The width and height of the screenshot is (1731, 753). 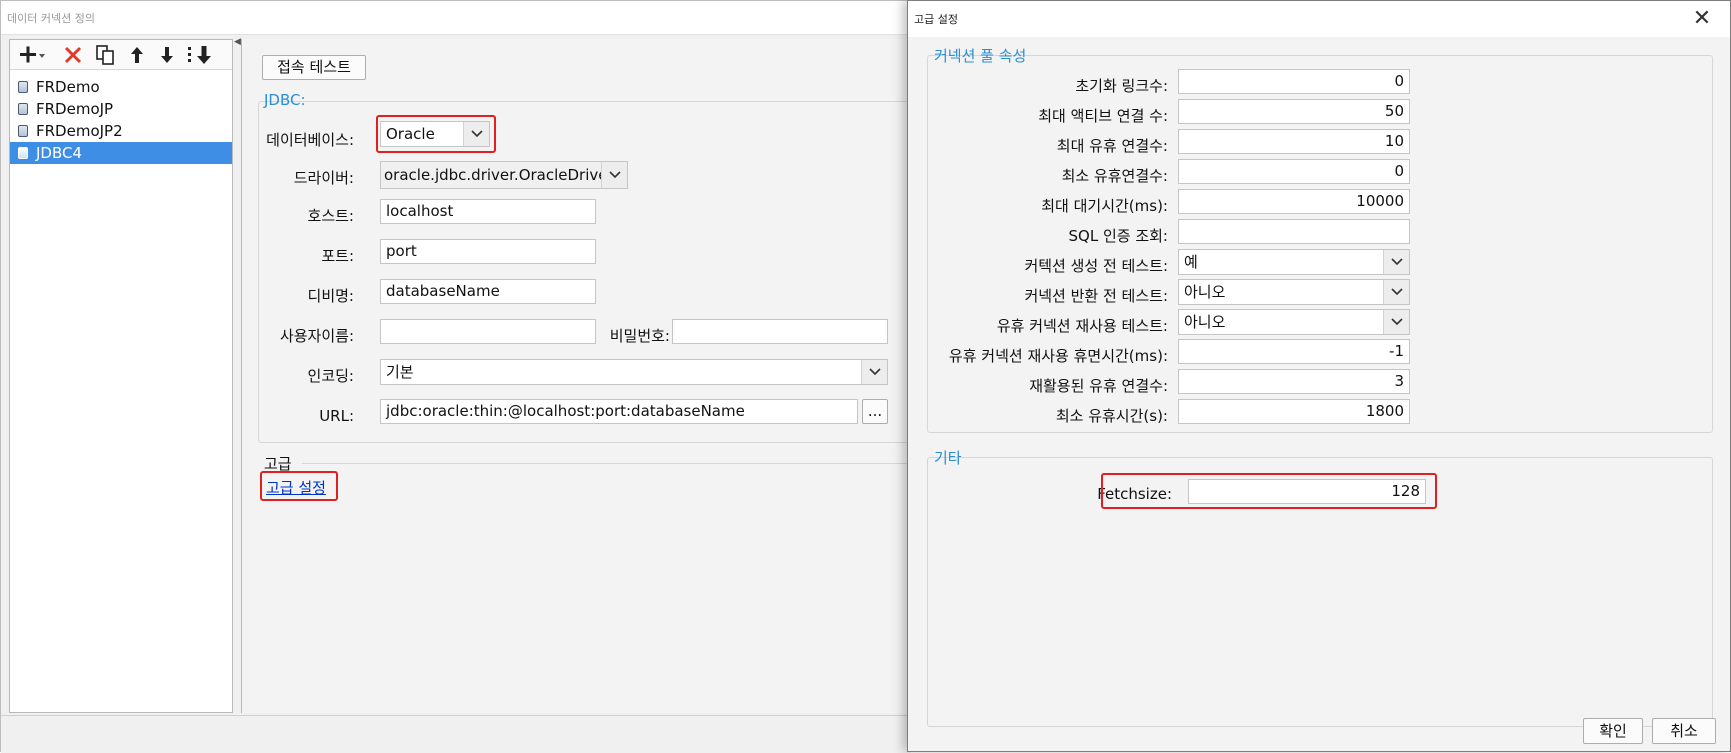 I want to click on pool-input-min-idle-time: 1800, so click(x=1294, y=411).